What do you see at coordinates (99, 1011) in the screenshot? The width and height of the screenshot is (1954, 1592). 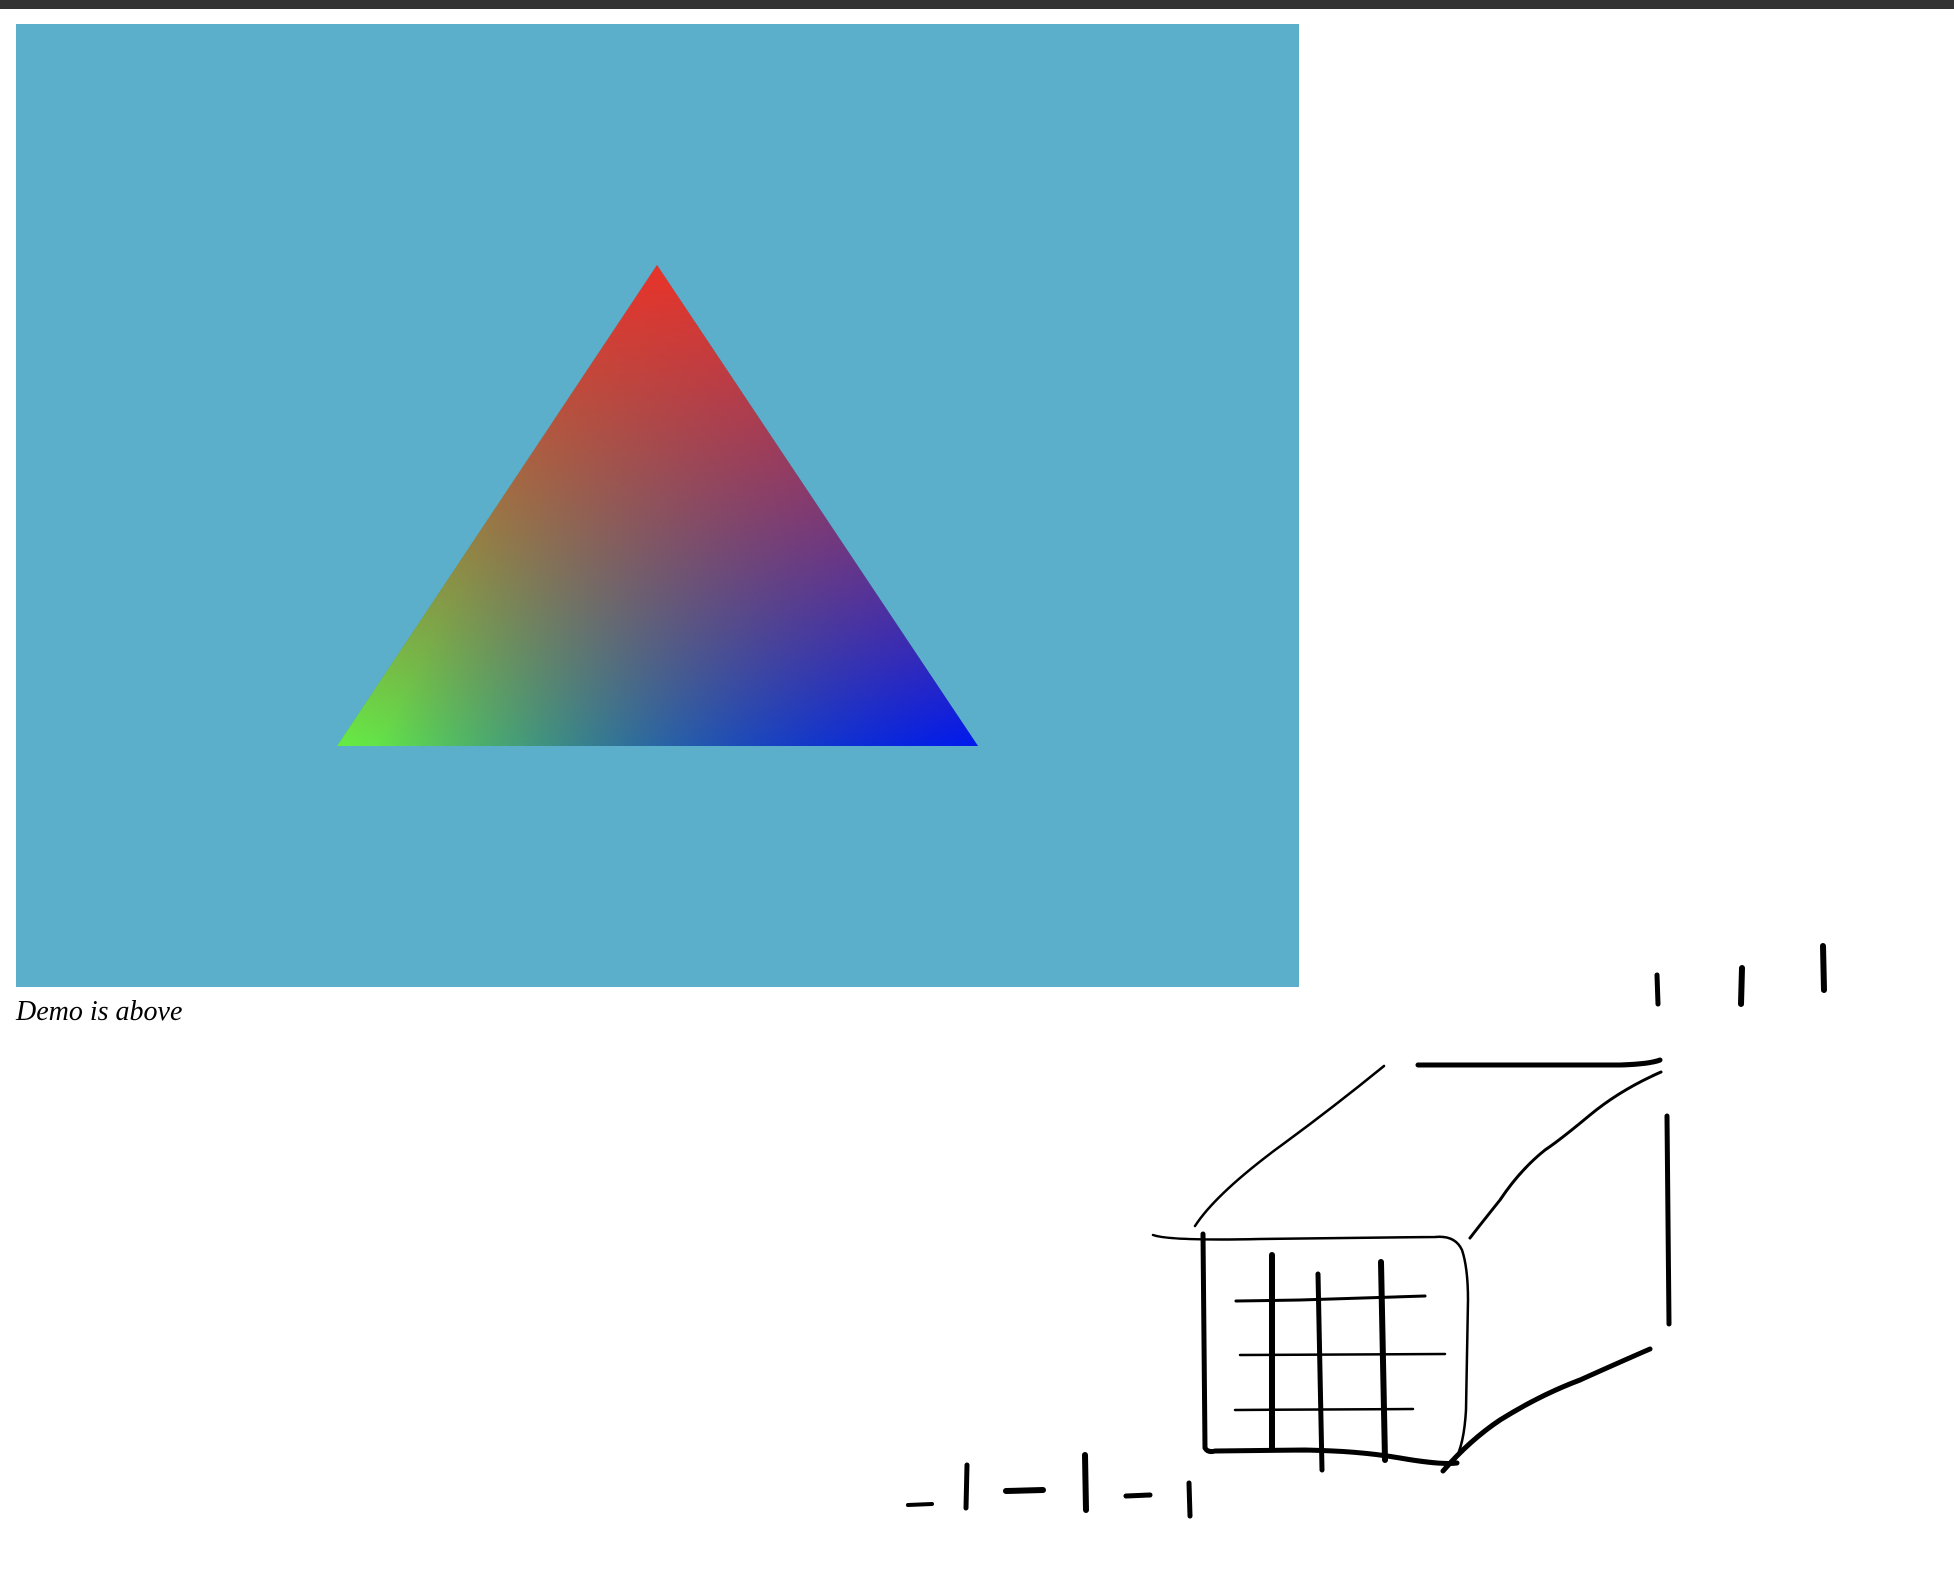 I see `demo-caption: Demo is above` at bounding box center [99, 1011].